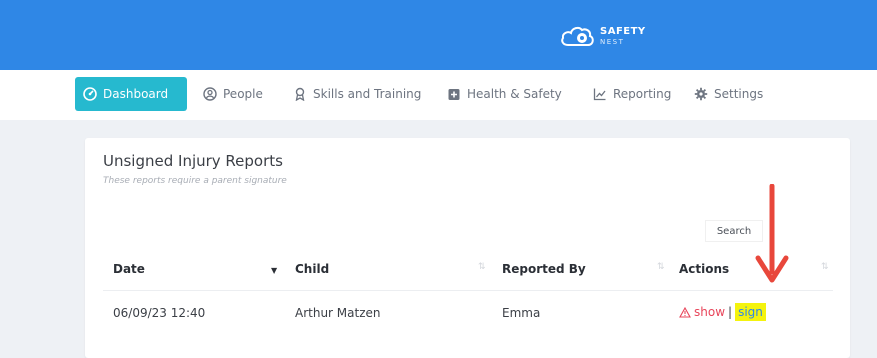 Image resolution: width=877 pixels, height=358 pixels. I want to click on nav-people-label: People, so click(243, 94).